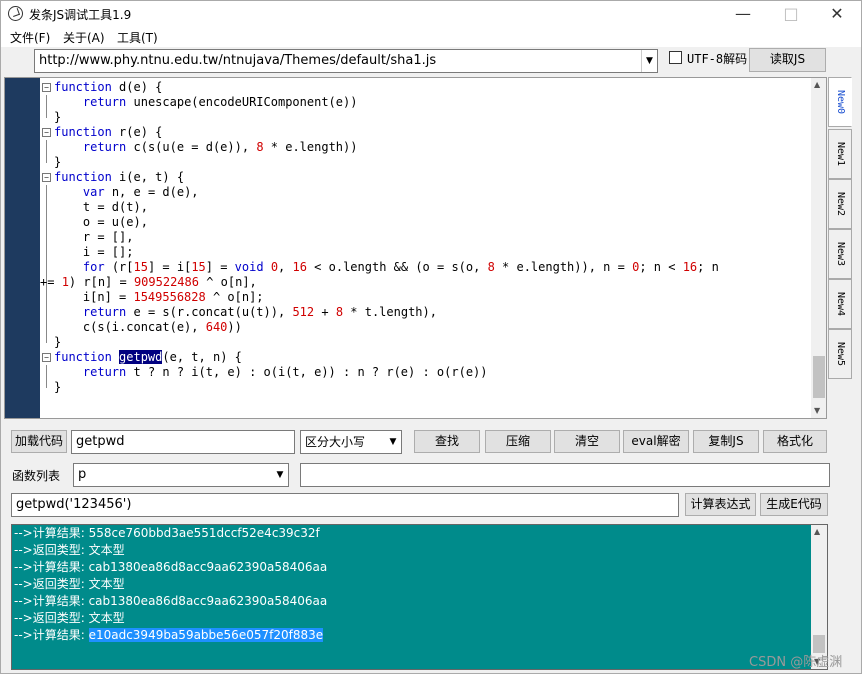 The height and width of the screenshot is (674, 862). I want to click on expression-input: getpwd('123456'), so click(345, 505).